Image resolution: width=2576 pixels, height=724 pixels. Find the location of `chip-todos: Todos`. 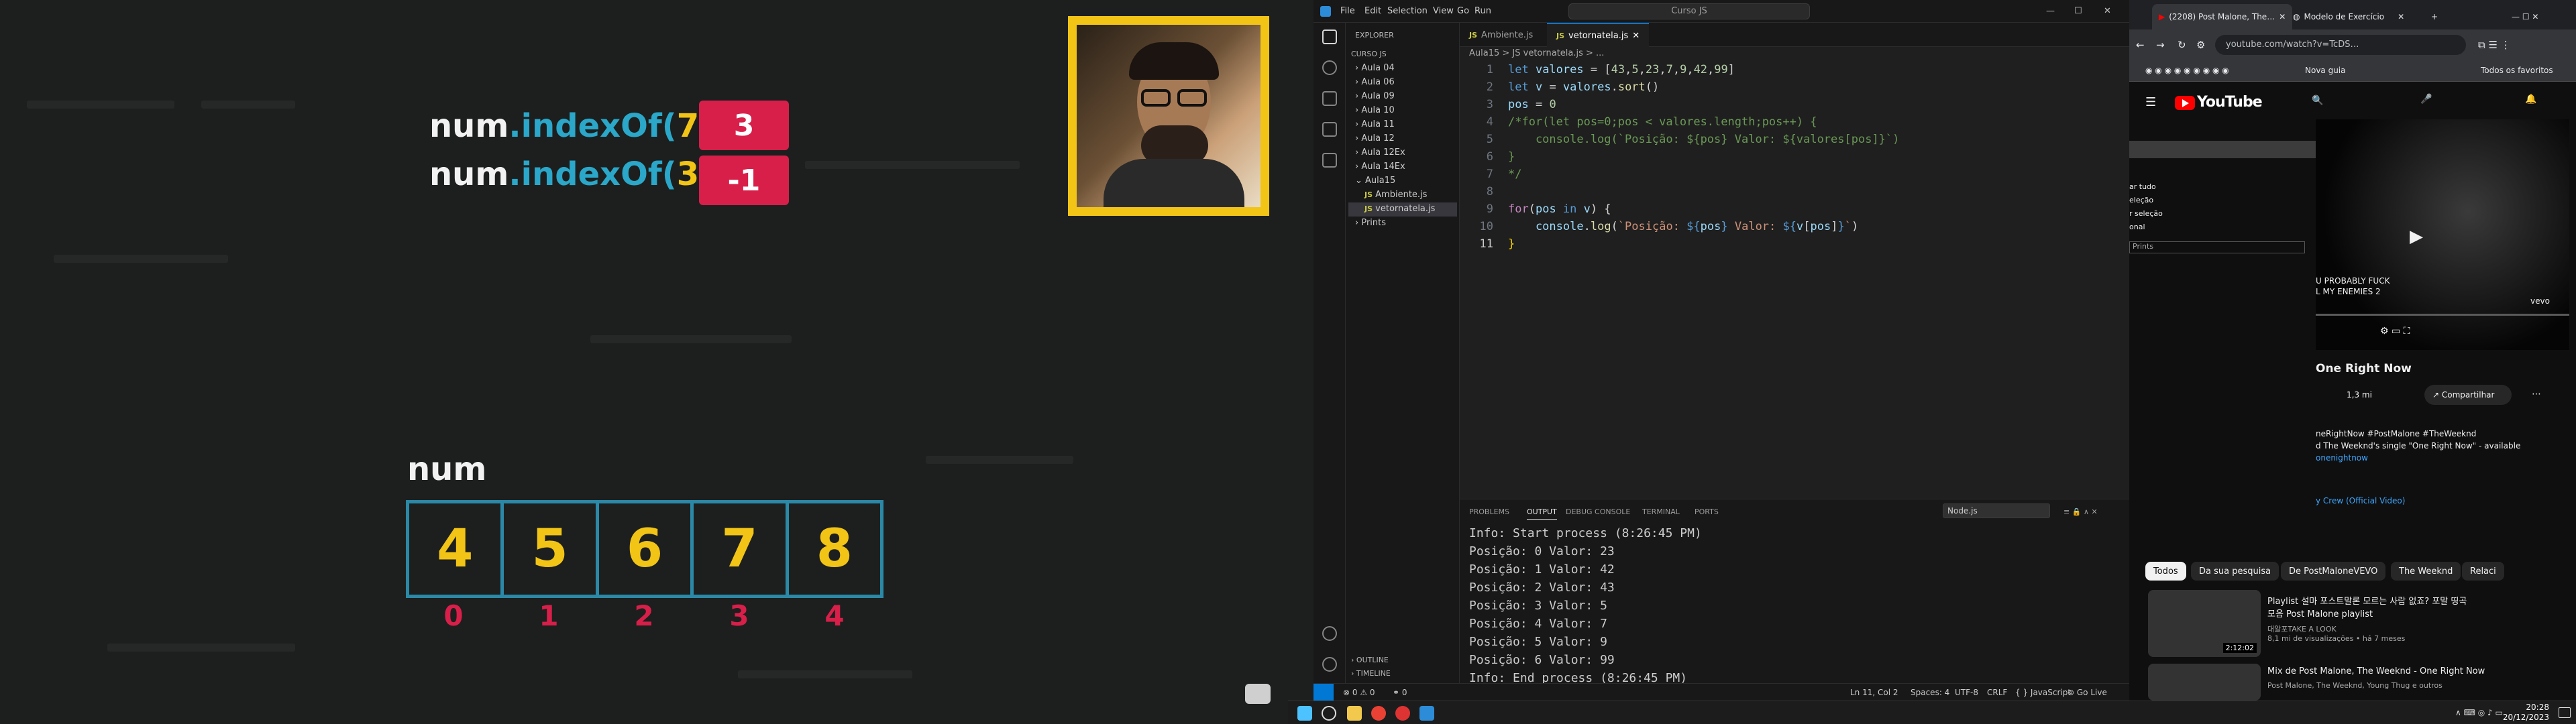

chip-todos: Todos is located at coordinates (2165, 571).